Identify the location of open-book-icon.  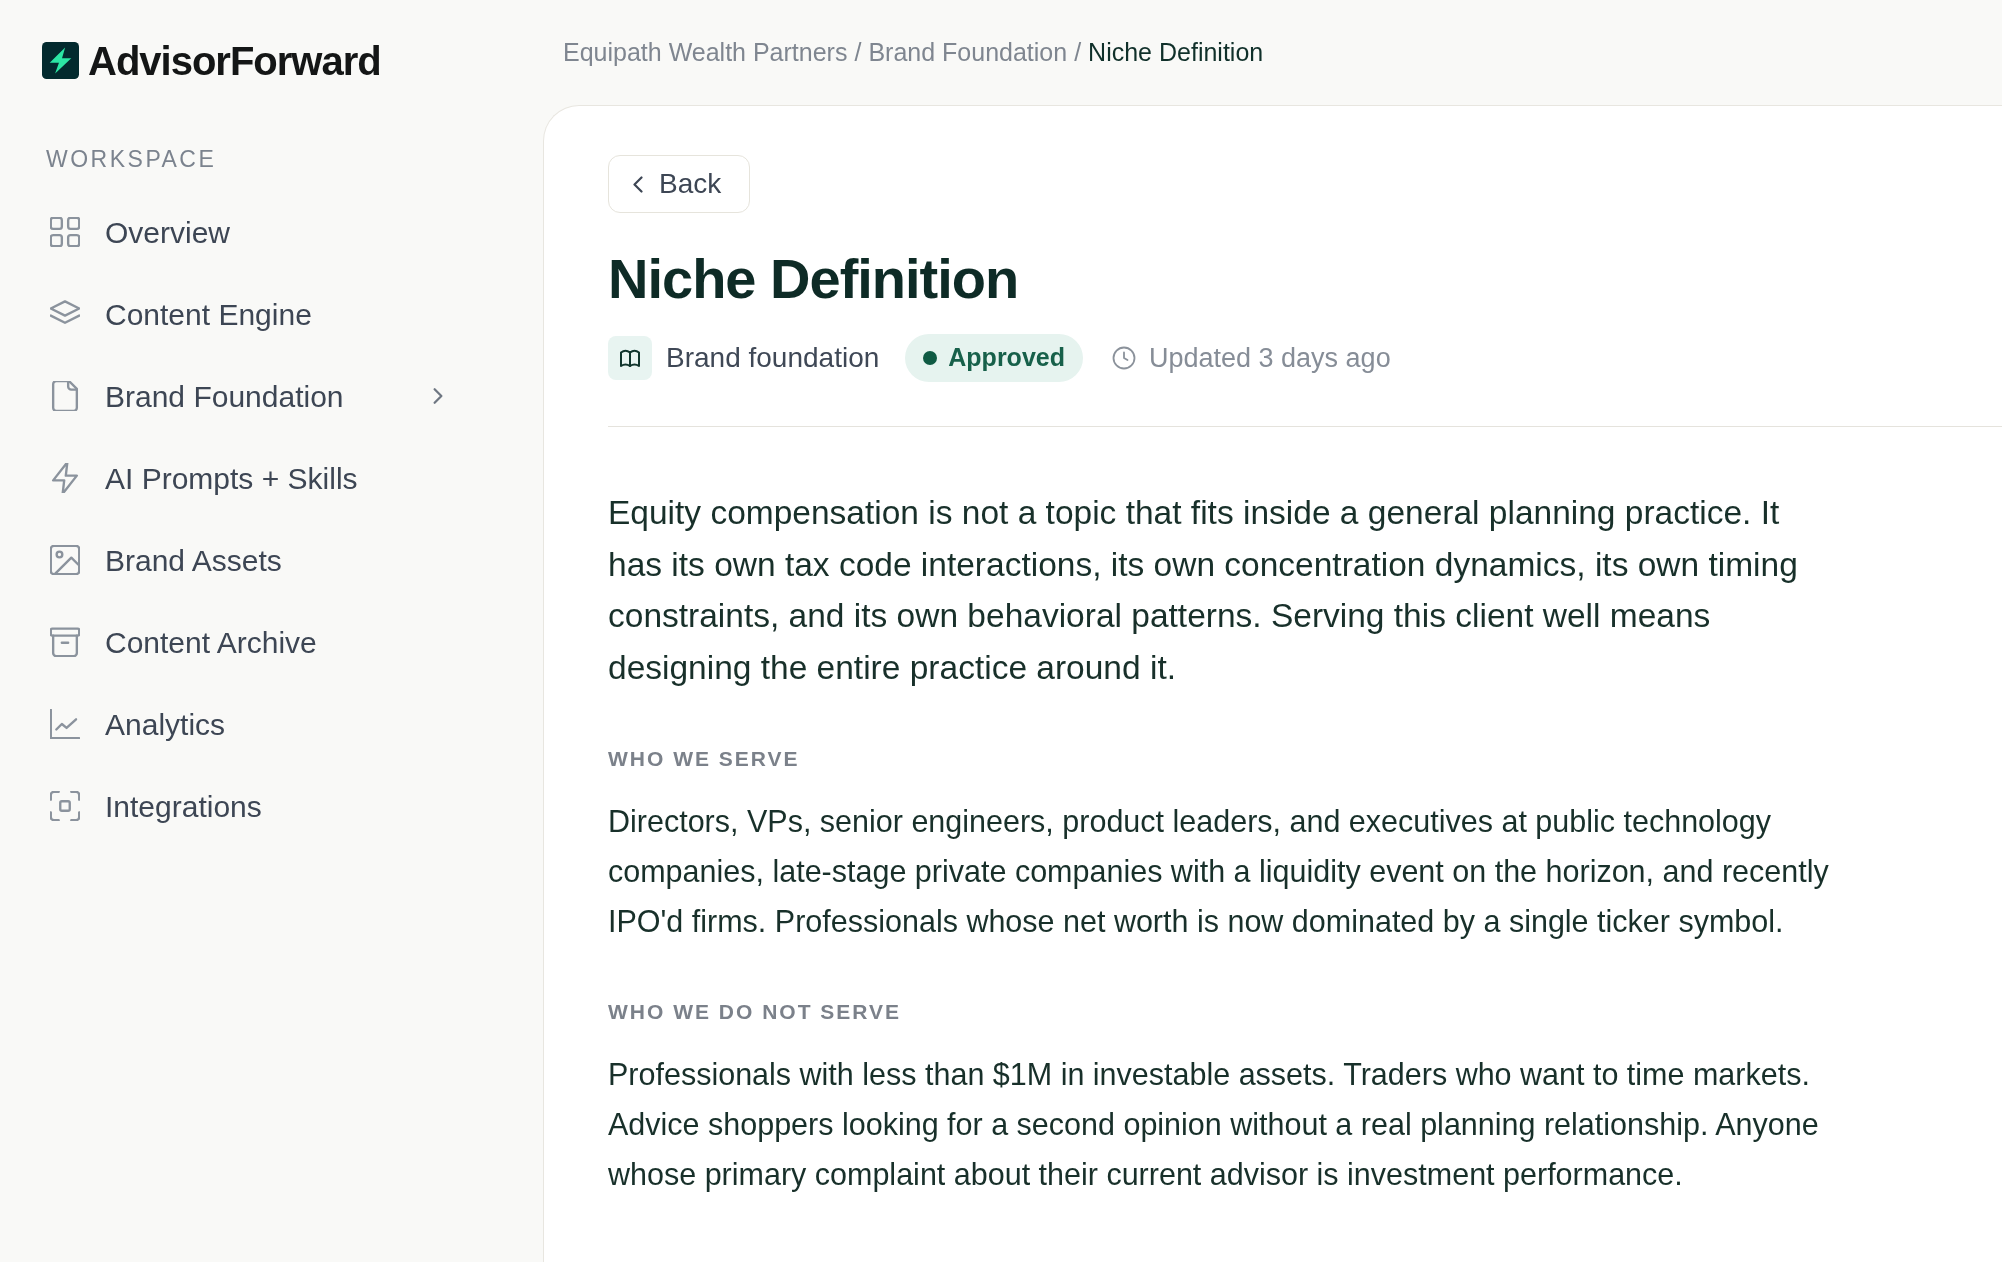
(630, 358).